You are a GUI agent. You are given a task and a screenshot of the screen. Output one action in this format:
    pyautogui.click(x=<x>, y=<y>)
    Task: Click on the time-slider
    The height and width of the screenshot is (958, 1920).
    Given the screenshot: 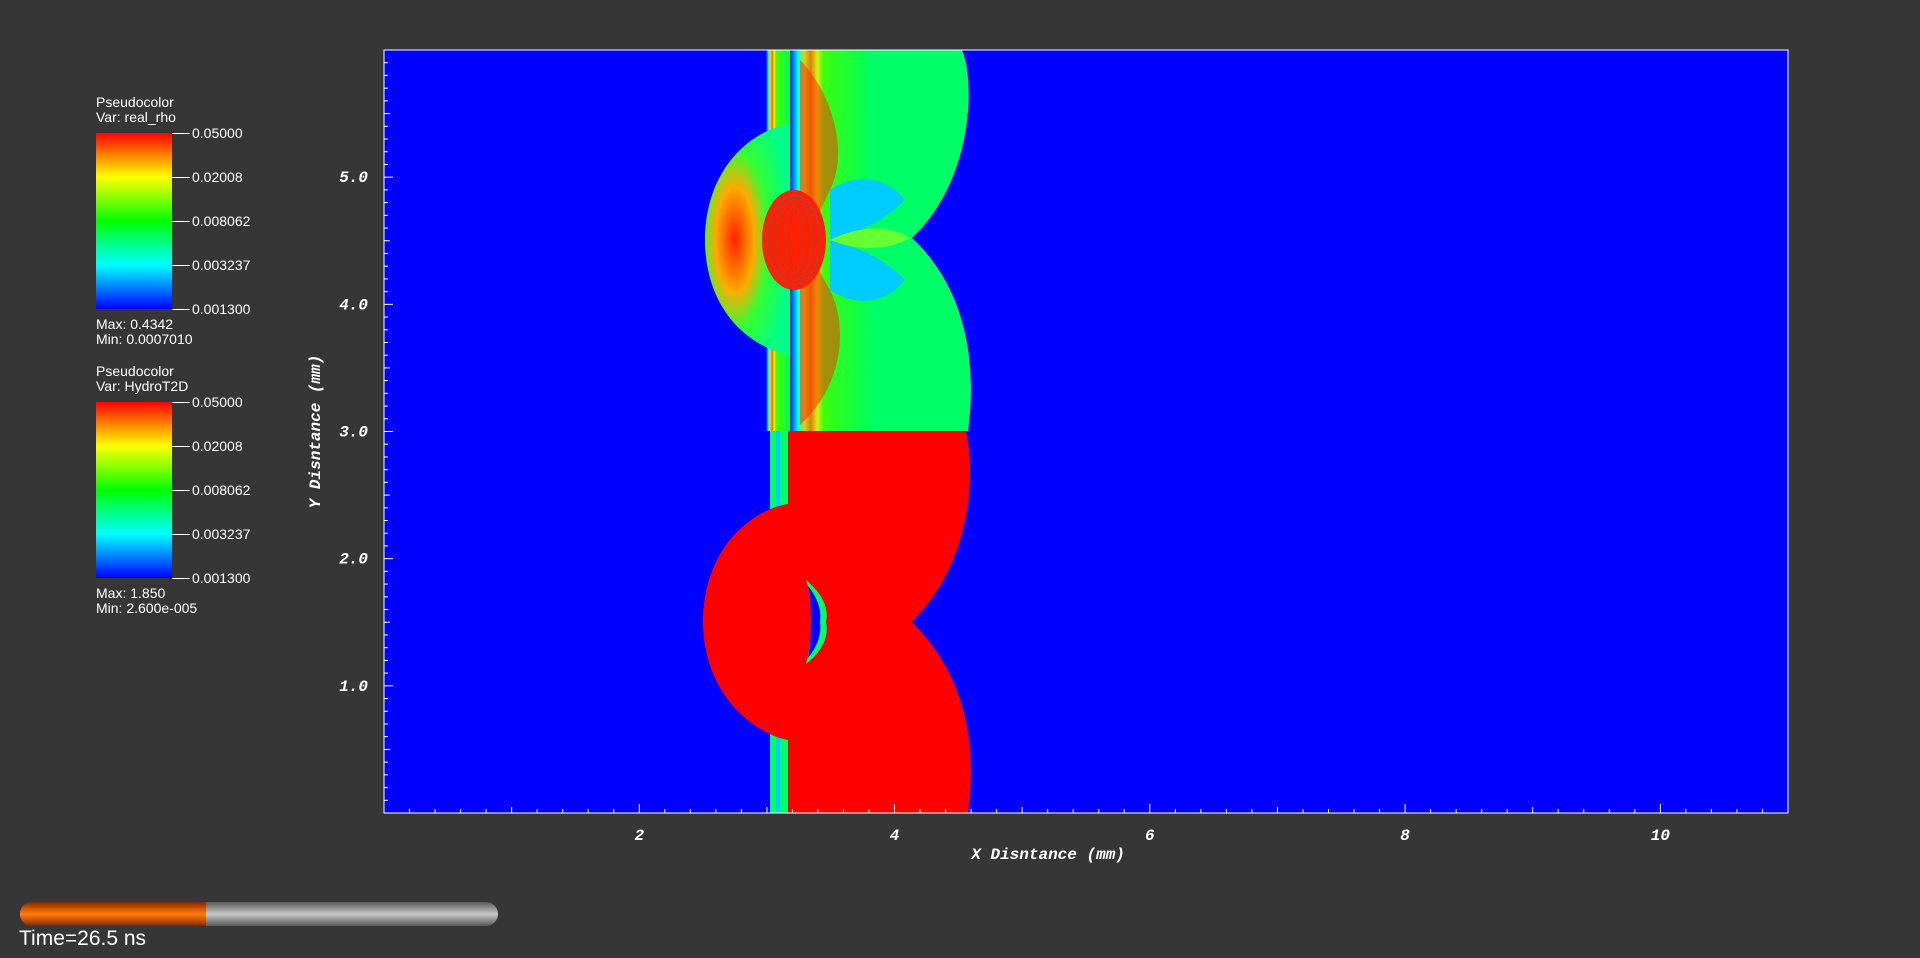 What is the action you would take?
    pyautogui.click(x=259, y=914)
    